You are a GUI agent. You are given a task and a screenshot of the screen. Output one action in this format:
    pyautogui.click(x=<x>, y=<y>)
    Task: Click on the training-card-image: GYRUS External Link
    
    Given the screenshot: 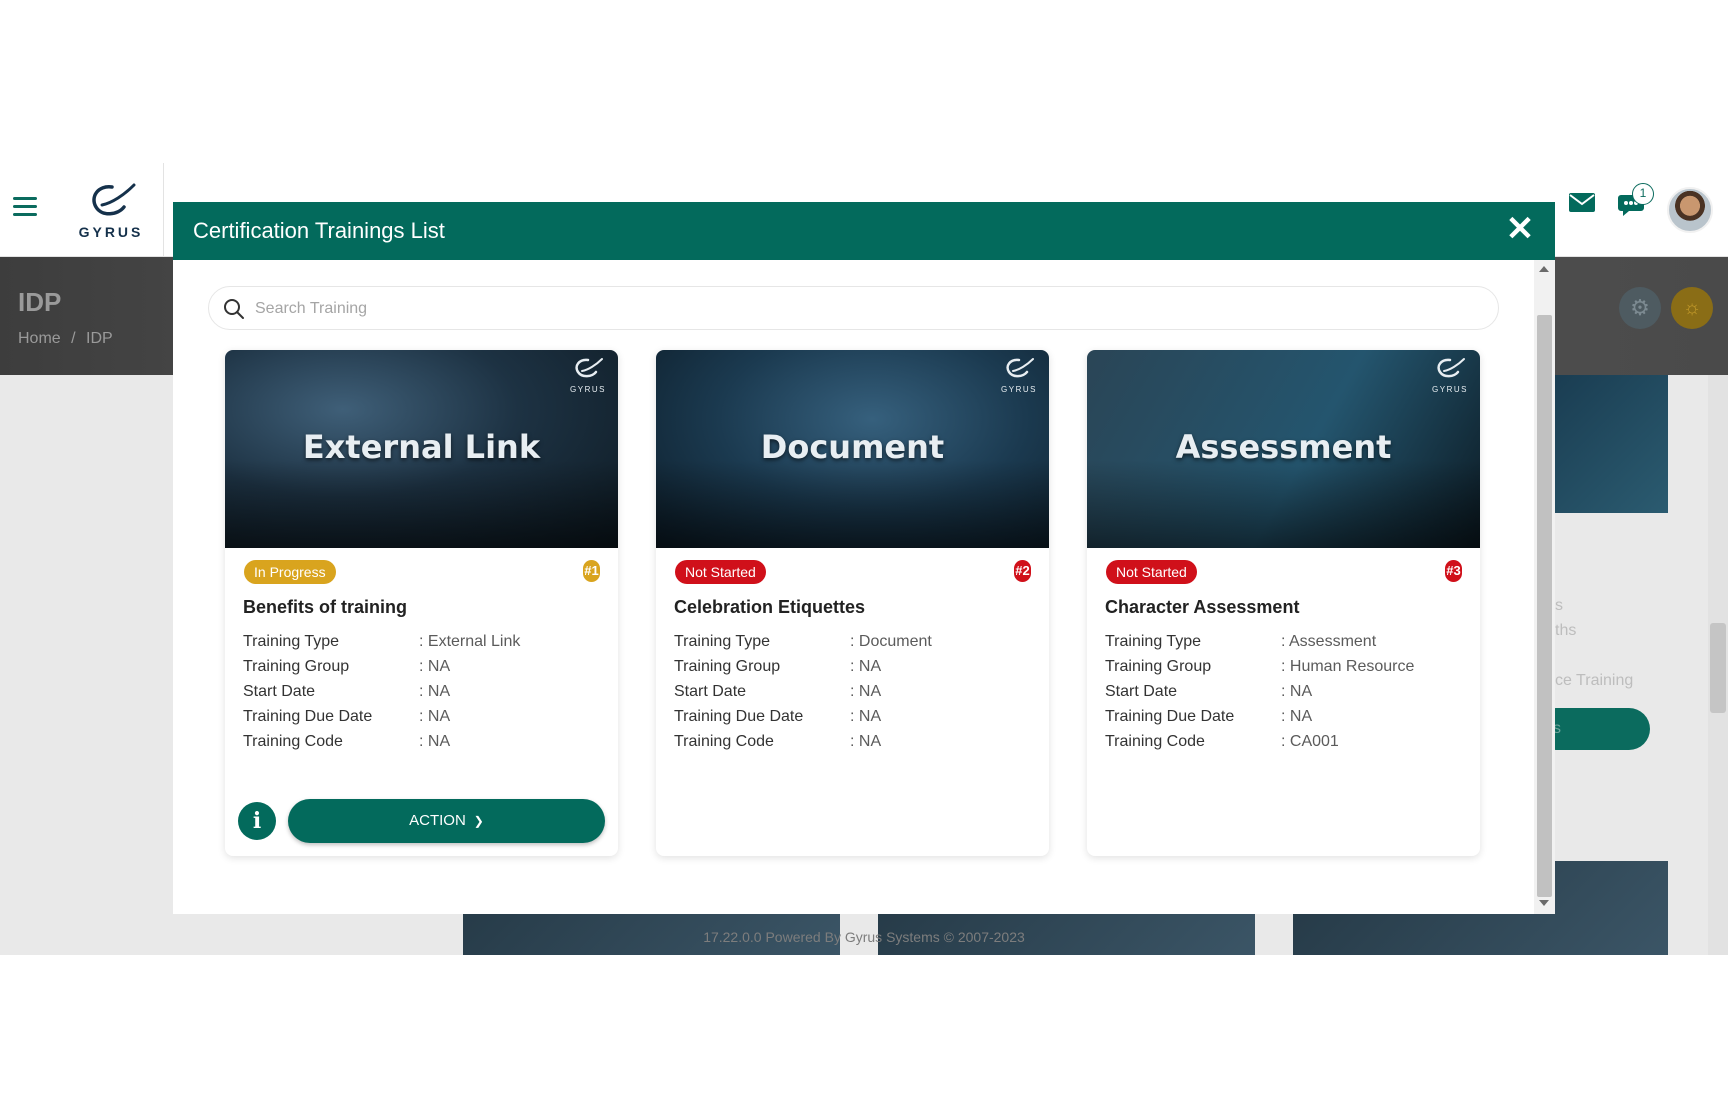 What is the action you would take?
    pyautogui.click(x=421, y=449)
    